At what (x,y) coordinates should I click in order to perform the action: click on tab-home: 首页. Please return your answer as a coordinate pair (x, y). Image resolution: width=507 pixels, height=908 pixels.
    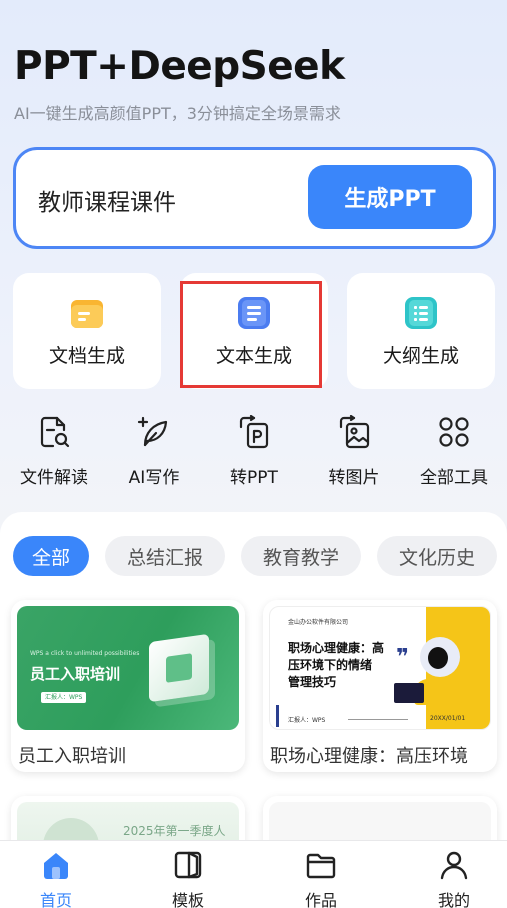
    Looking at the image, I should click on (56, 878).